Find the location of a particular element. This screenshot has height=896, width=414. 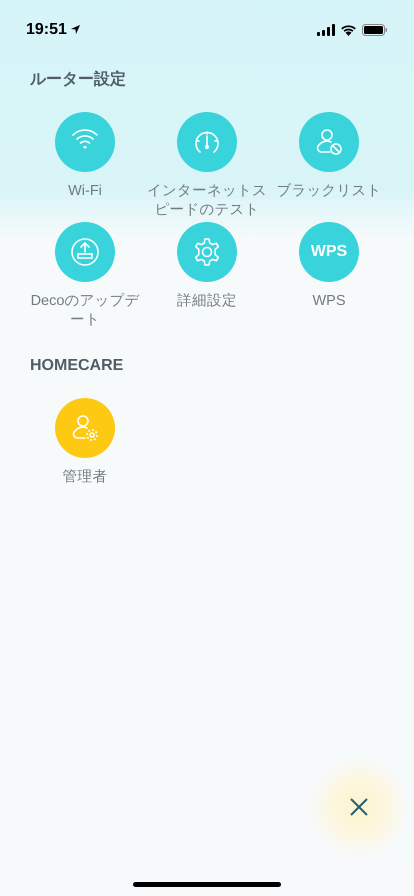

menu-item: インターネットスピードのテスト is located at coordinates (207, 167).